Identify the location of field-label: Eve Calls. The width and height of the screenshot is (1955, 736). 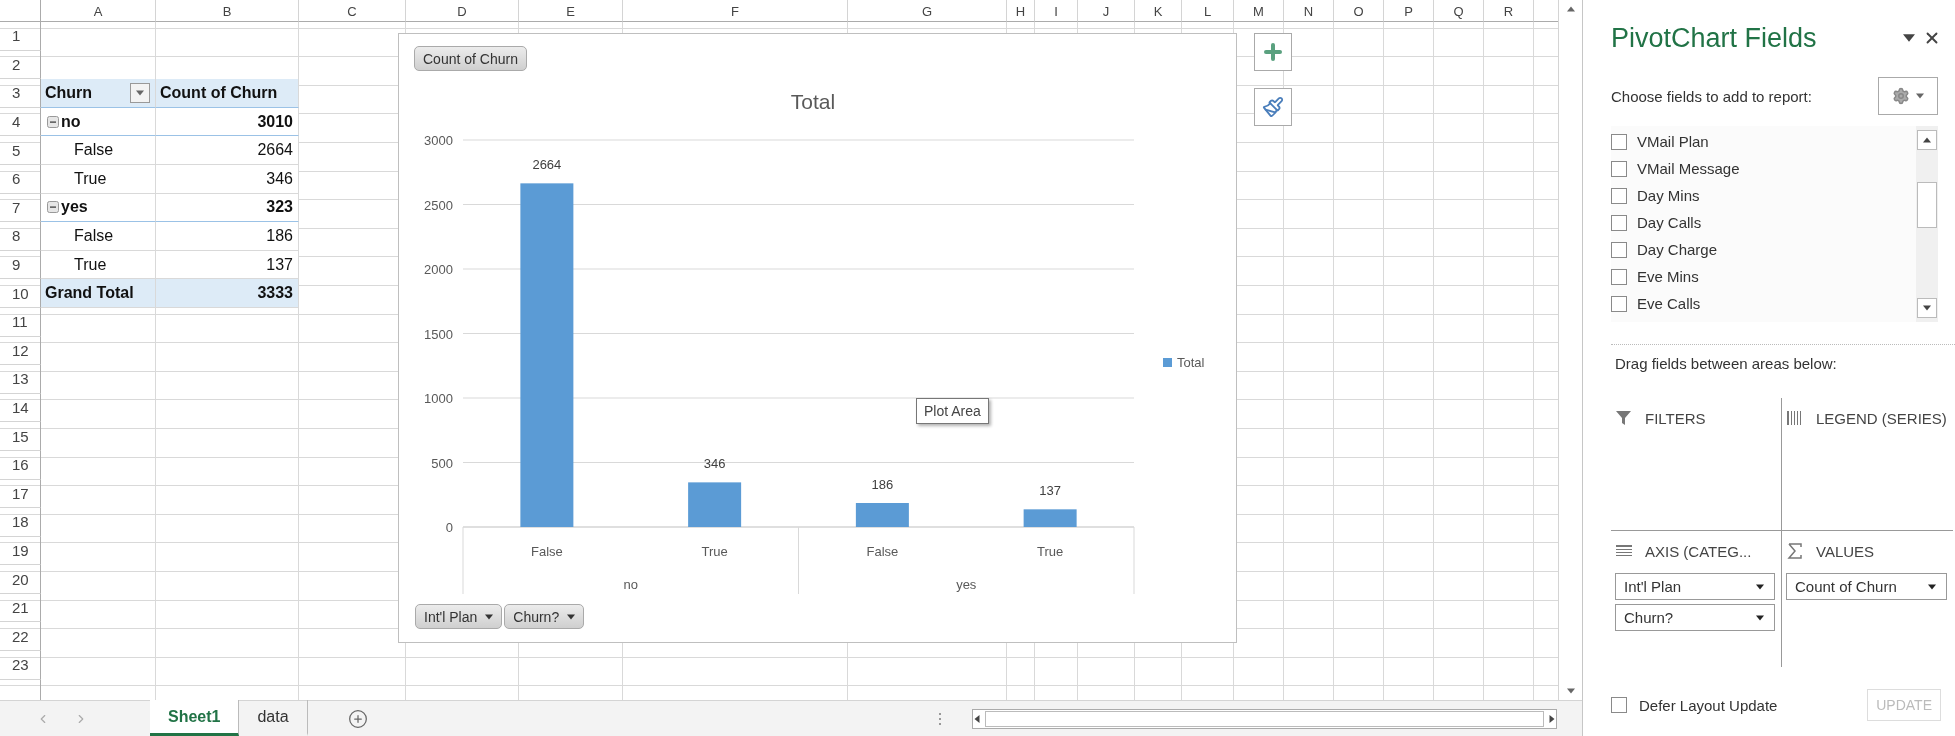
(1669, 303).